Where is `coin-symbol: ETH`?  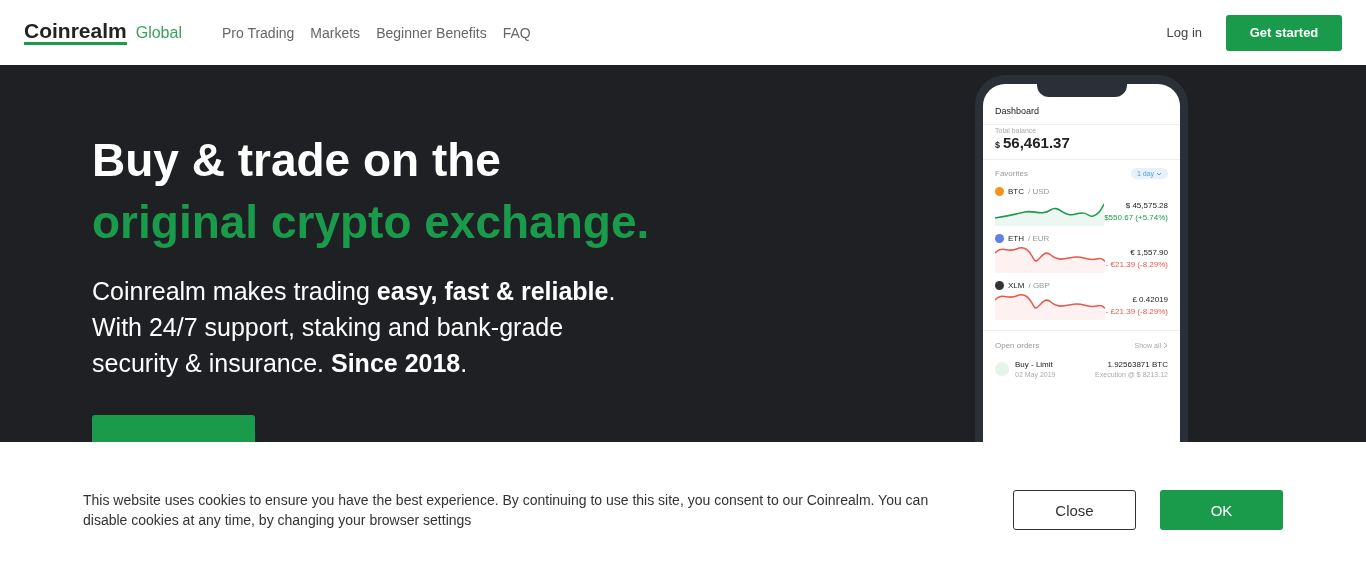
coin-symbol: ETH is located at coordinates (1016, 238).